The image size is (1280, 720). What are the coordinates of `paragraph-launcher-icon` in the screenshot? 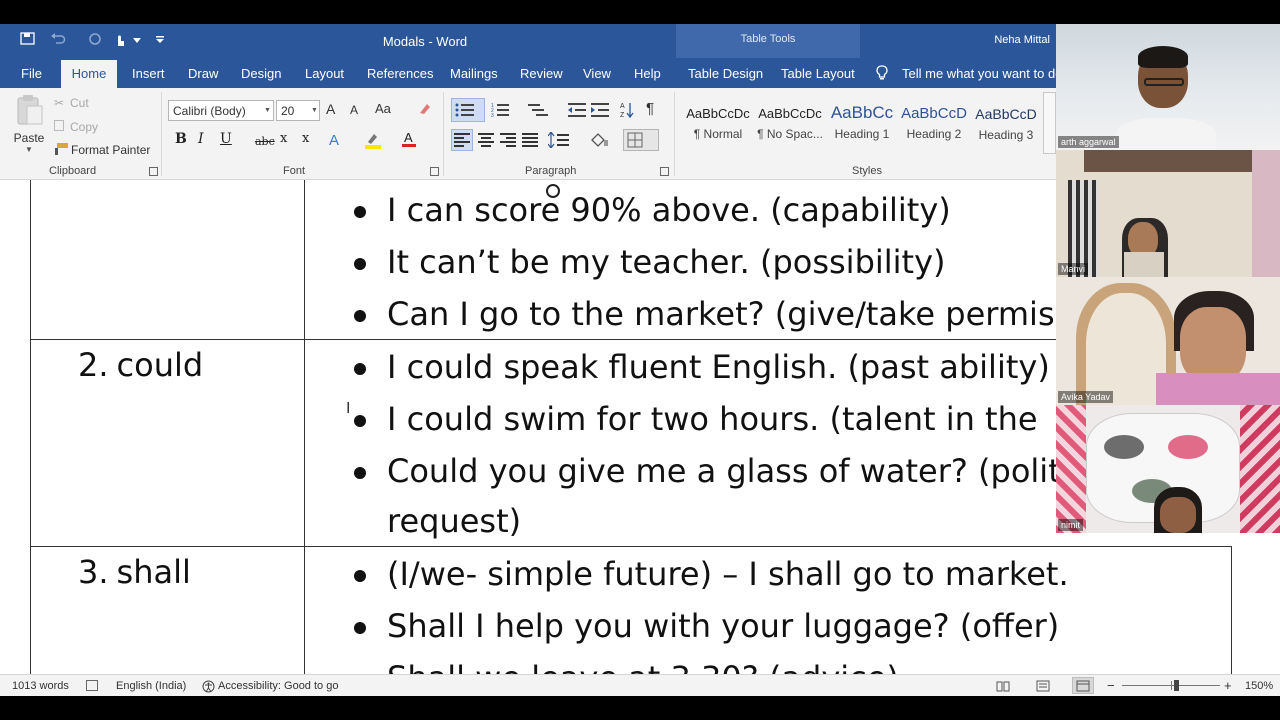 It's located at (664, 171).